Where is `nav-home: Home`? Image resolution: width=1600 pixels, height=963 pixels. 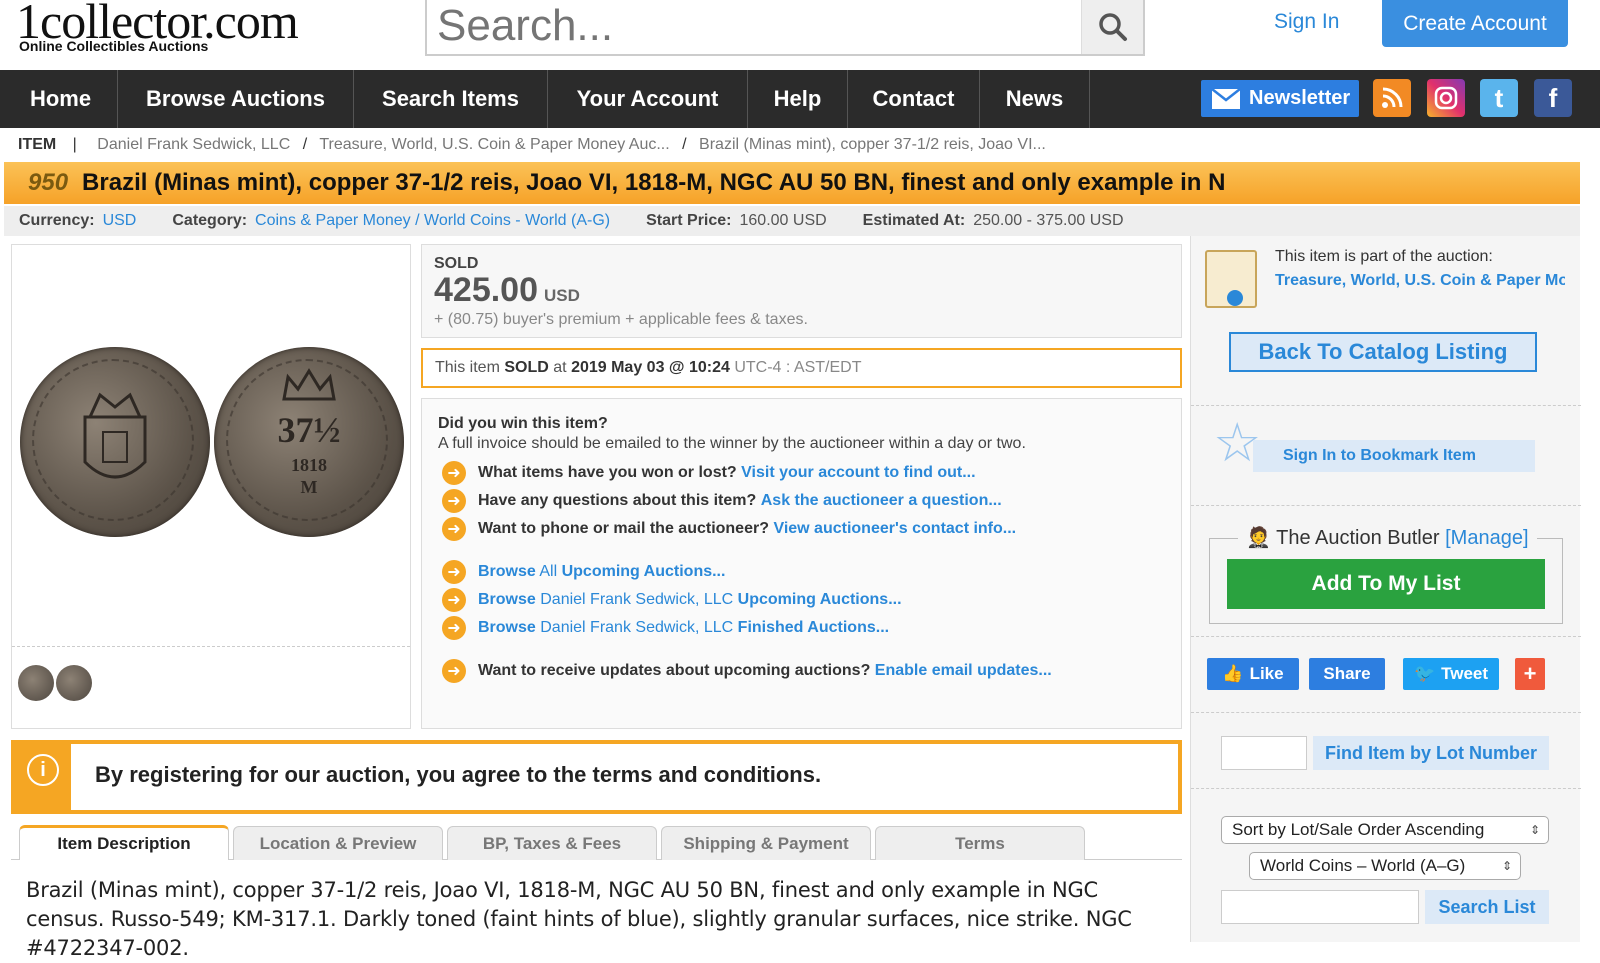 nav-home: Home is located at coordinates (61, 99).